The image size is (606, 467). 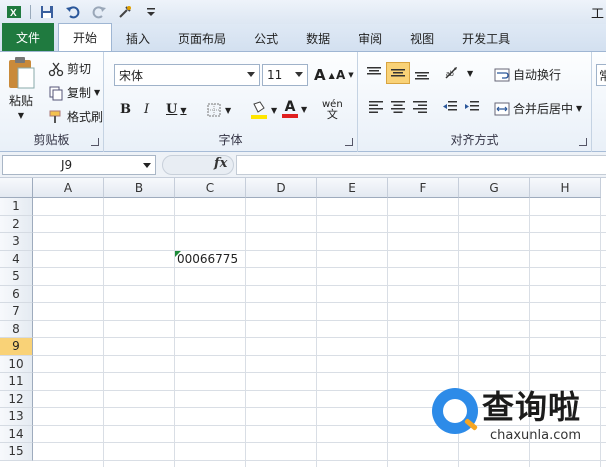 What do you see at coordinates (16, 277) in the screenshot?
I see `row-header-5: 5` at bounding box center [16, 277].